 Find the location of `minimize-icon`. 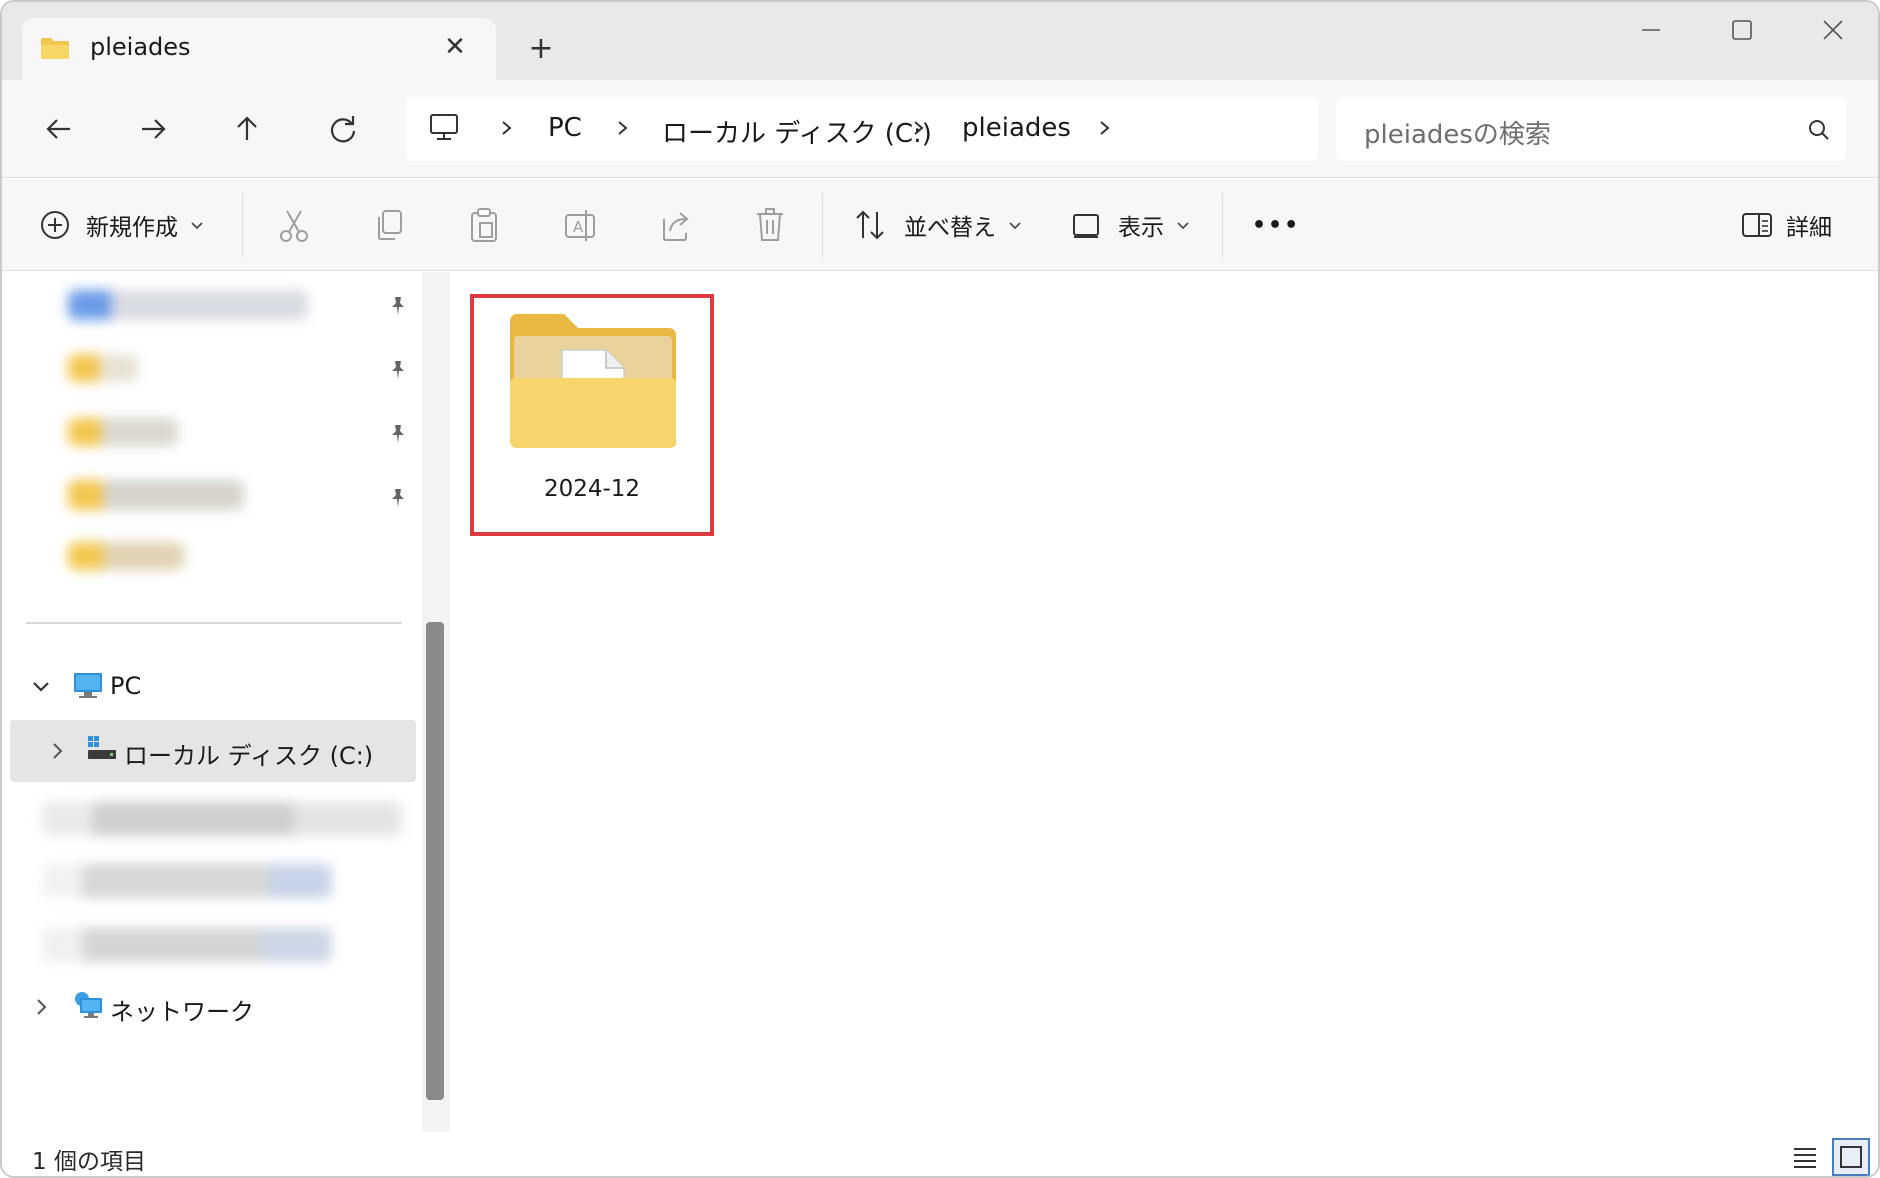

minimize-icon is located at coordinates (1651, 30).